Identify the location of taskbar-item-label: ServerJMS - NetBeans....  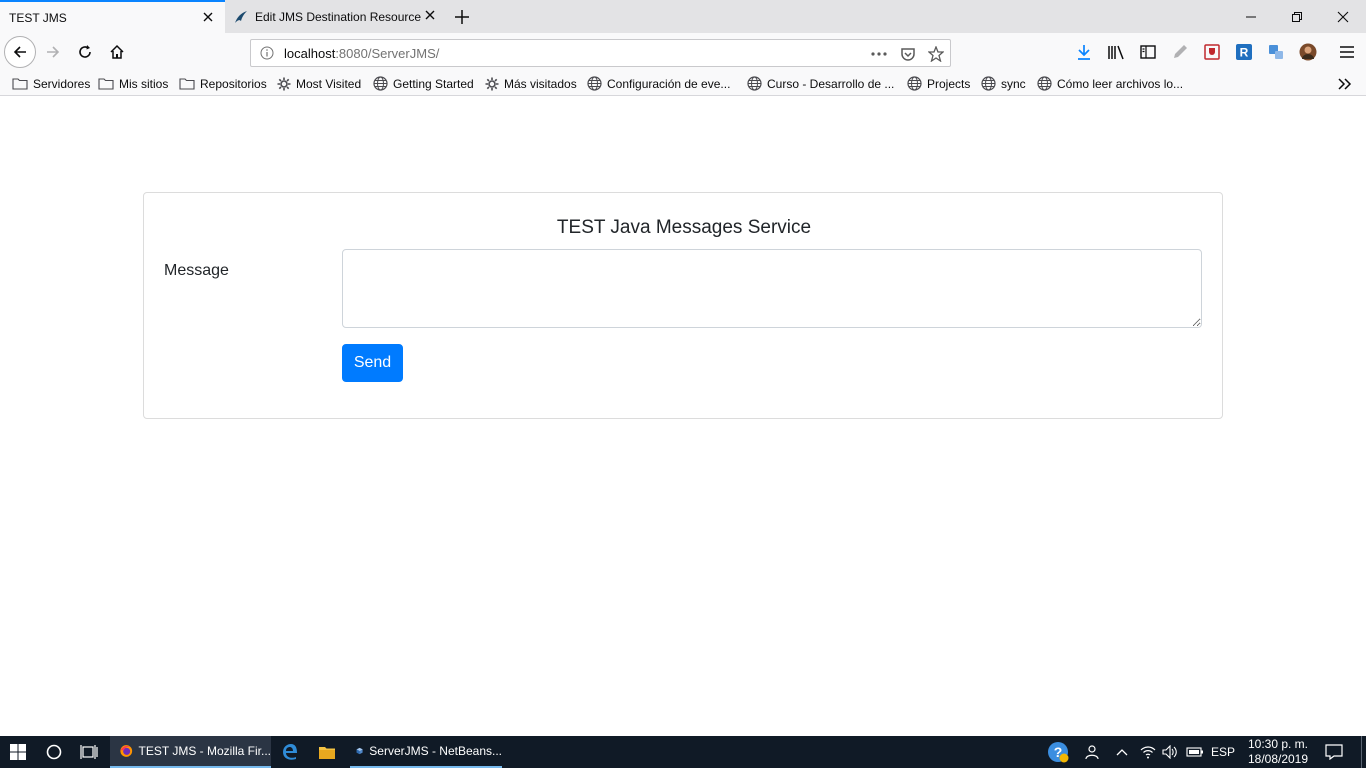
(435, 751).